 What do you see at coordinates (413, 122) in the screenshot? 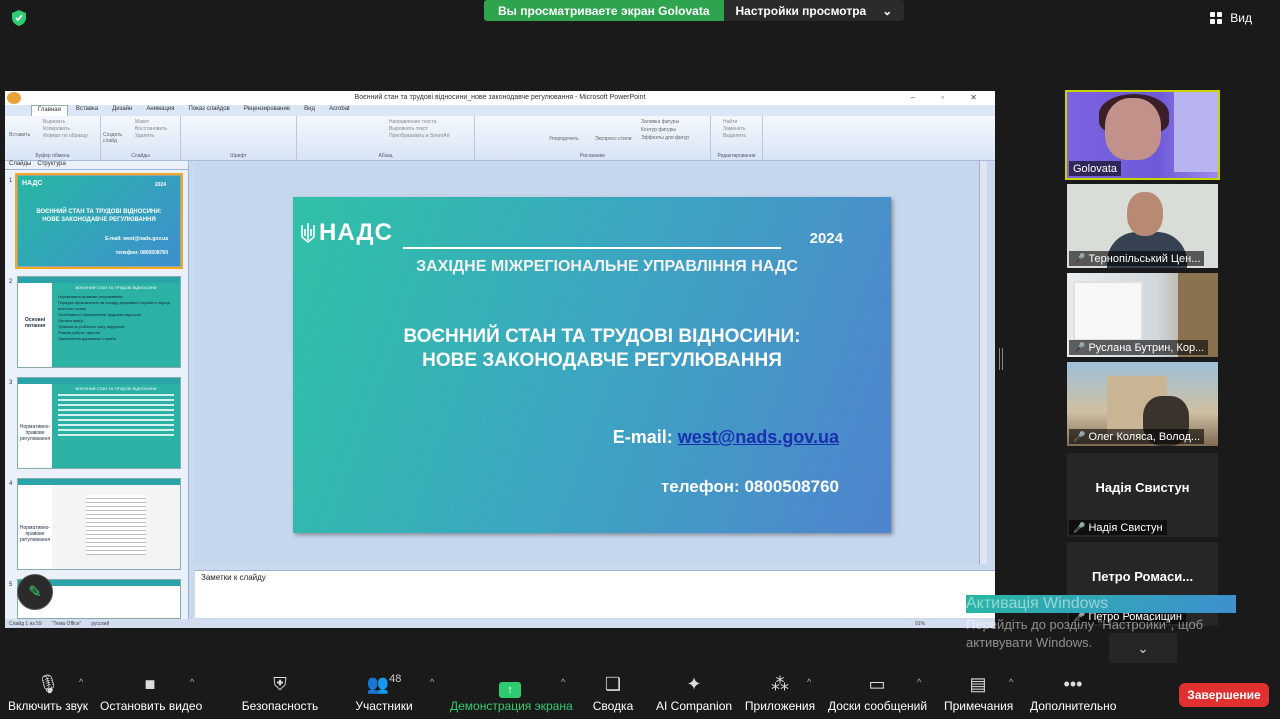
I see `text-direction-label: Направление текста` at bounding box center [413, 122].